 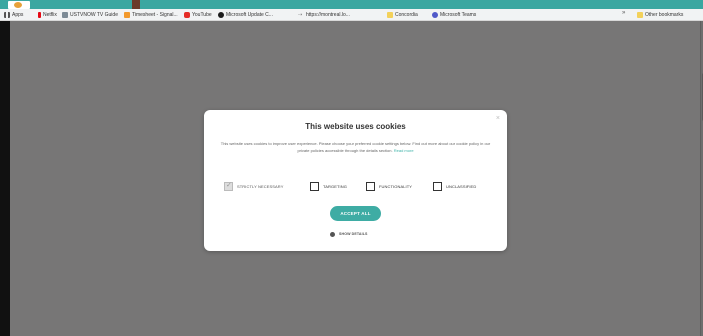 I want to click on bookmark-apps: Apps, so click(x=13, y=15).